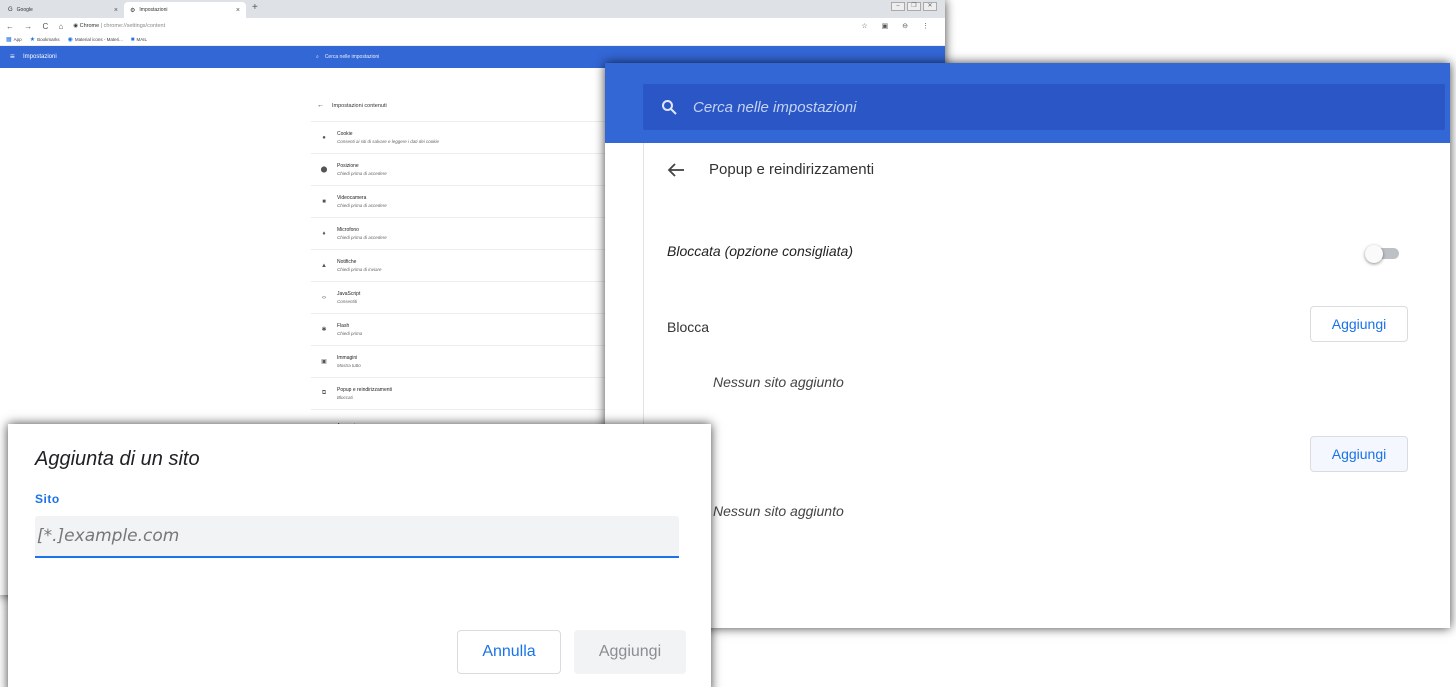 The height and width of the screenshot is (687, 1456). I want to click on add-allow-site-button: Aggiungi, so click(1359, 454).